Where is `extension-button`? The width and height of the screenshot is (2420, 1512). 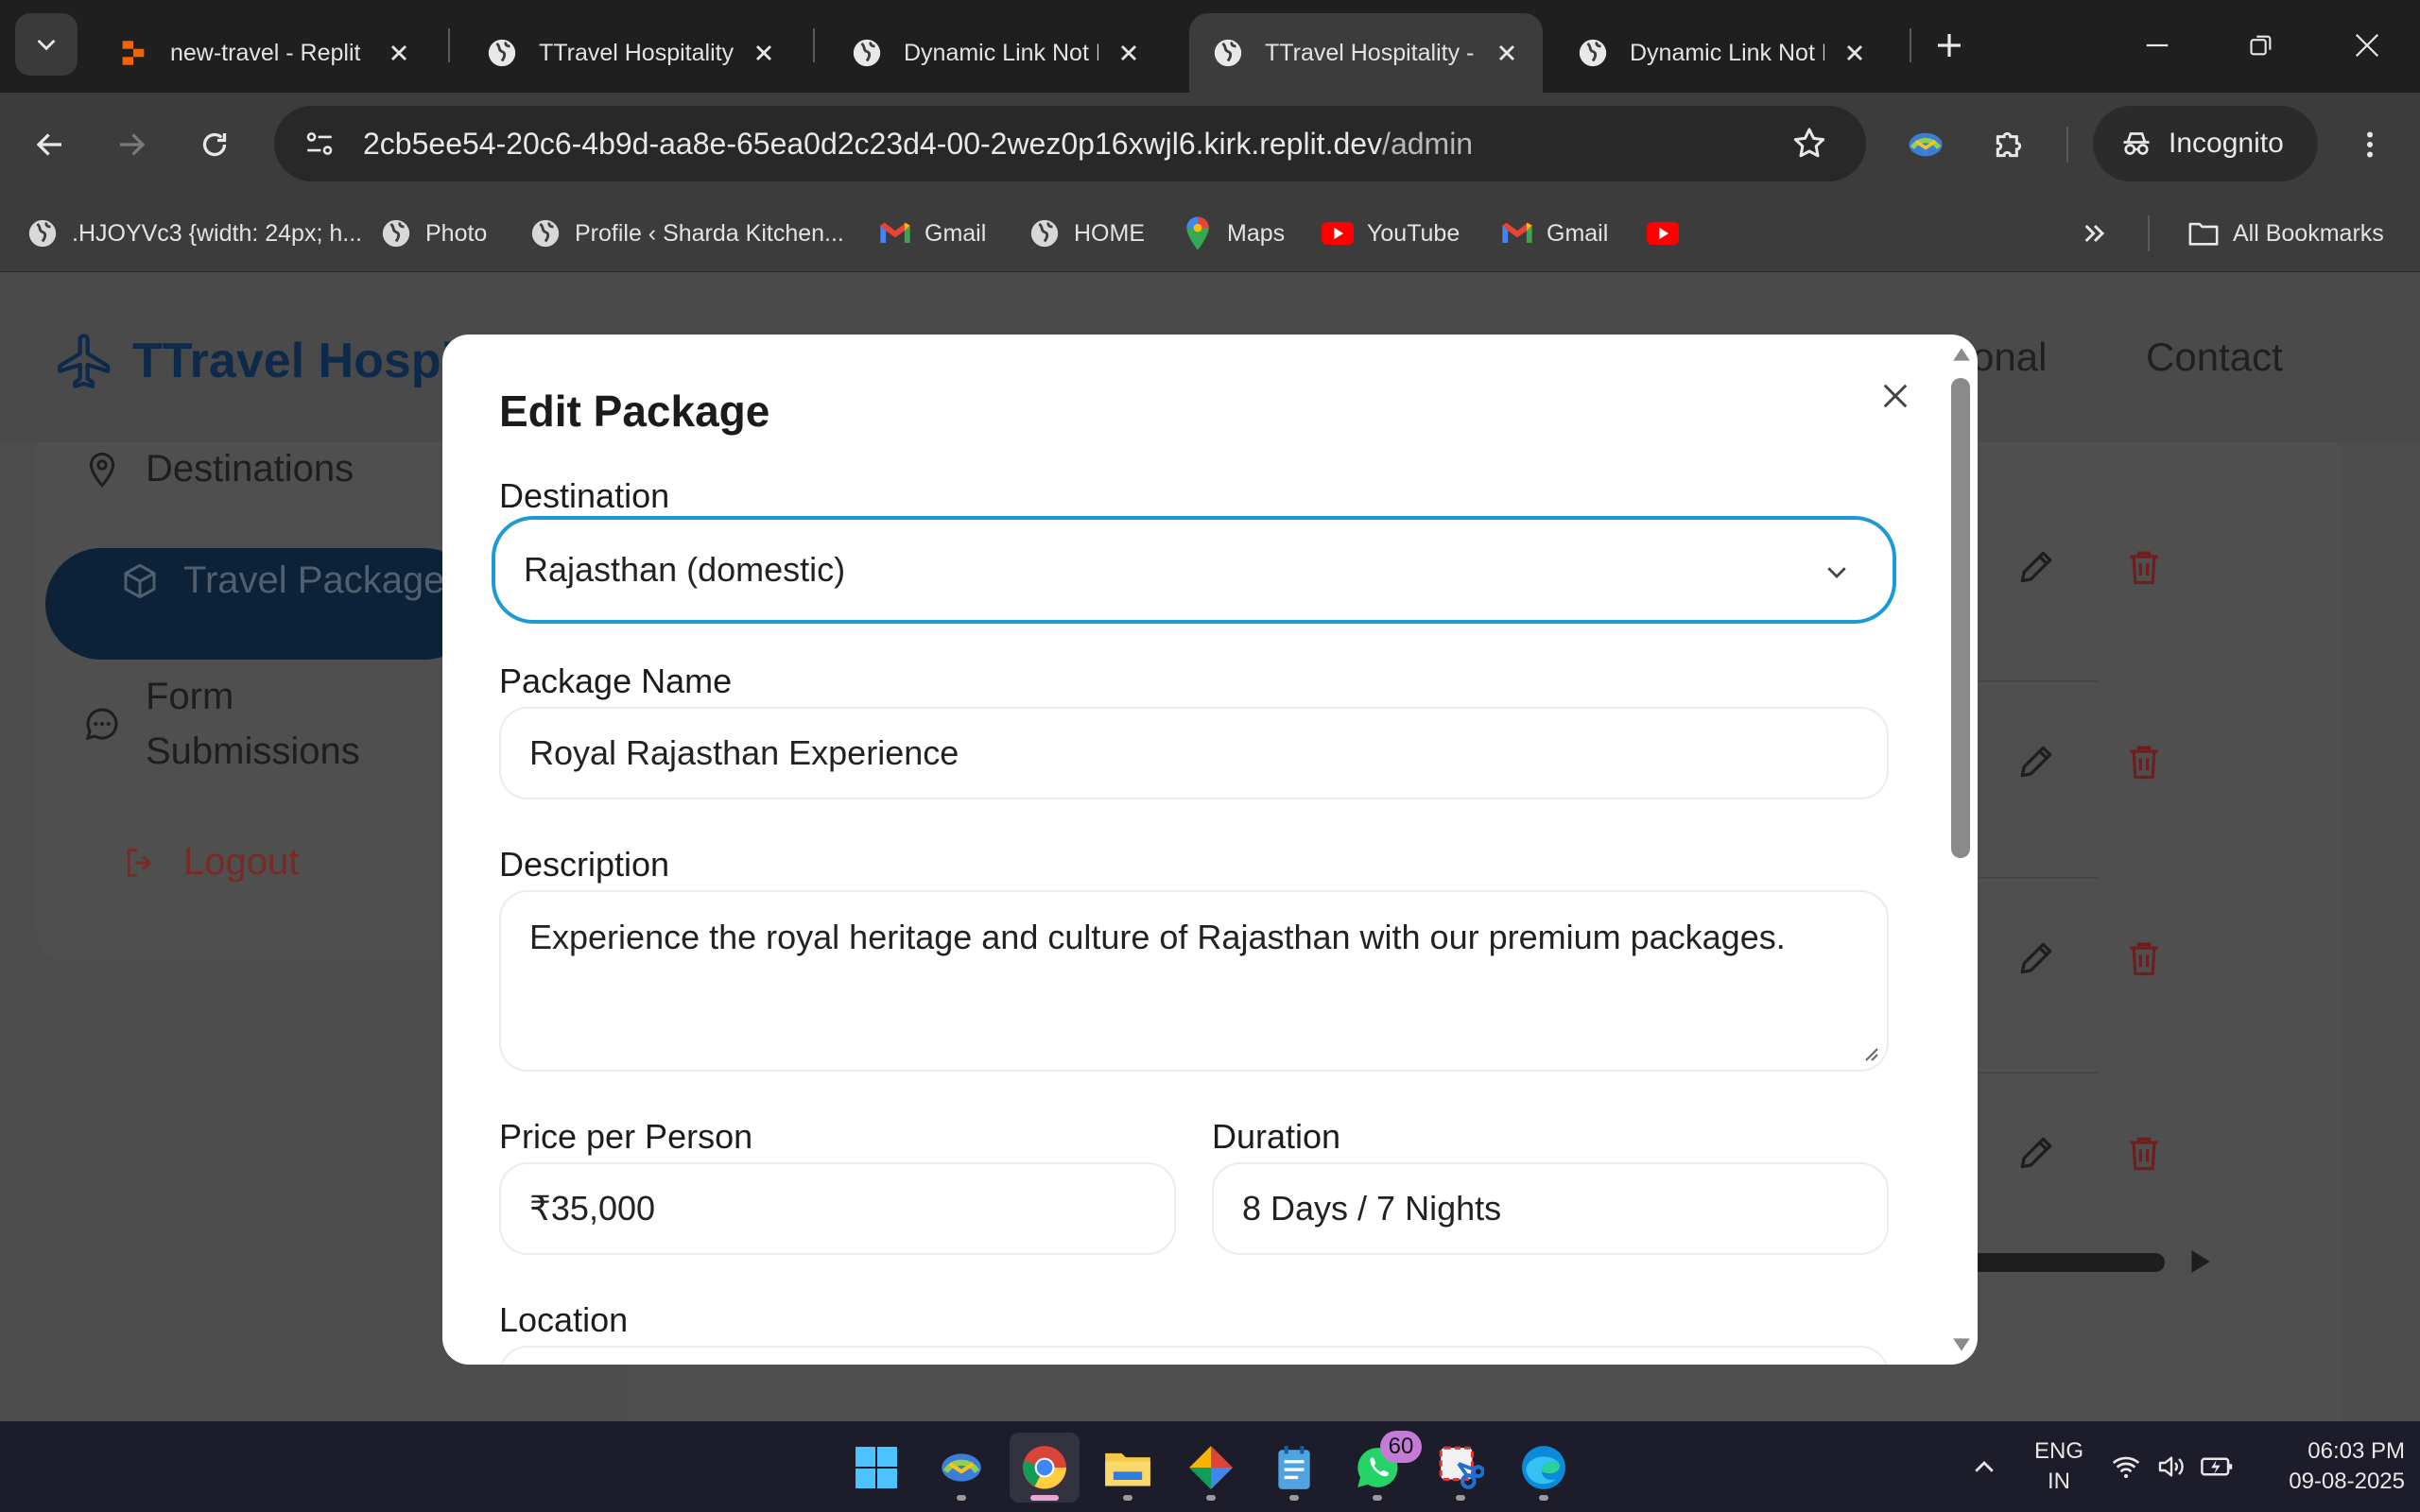 extension-button is located at coordinates (1925, 144).